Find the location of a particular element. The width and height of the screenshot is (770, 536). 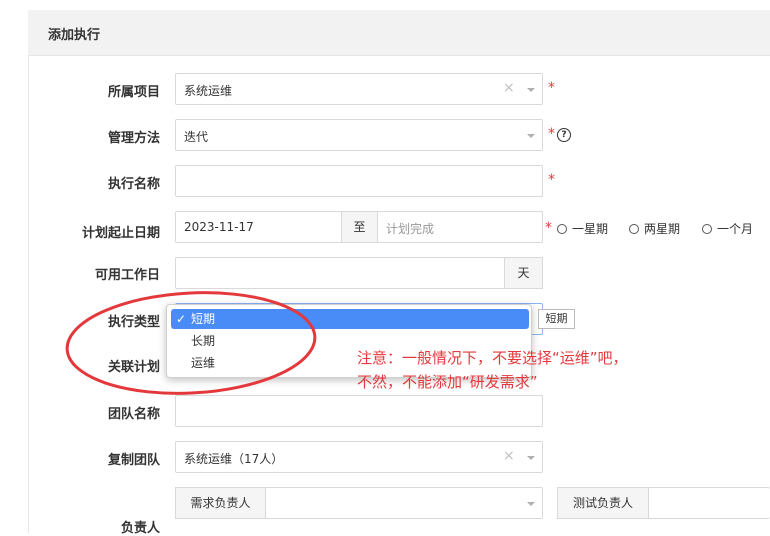

annotation-line-1: 注意：一般情况下，不要选择“运维”吧， is located at coordinates (492, 358).